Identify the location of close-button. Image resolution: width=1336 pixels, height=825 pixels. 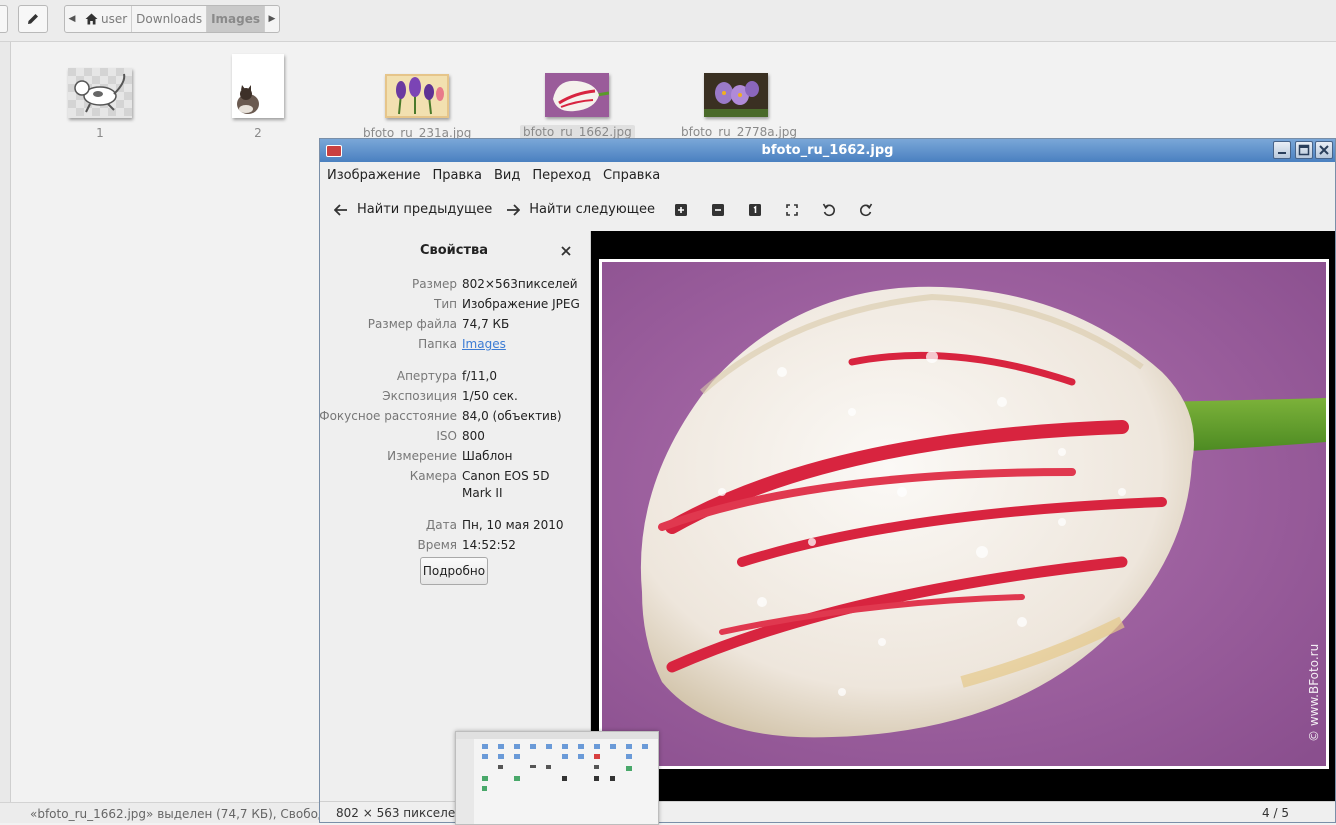
(1324, 150).